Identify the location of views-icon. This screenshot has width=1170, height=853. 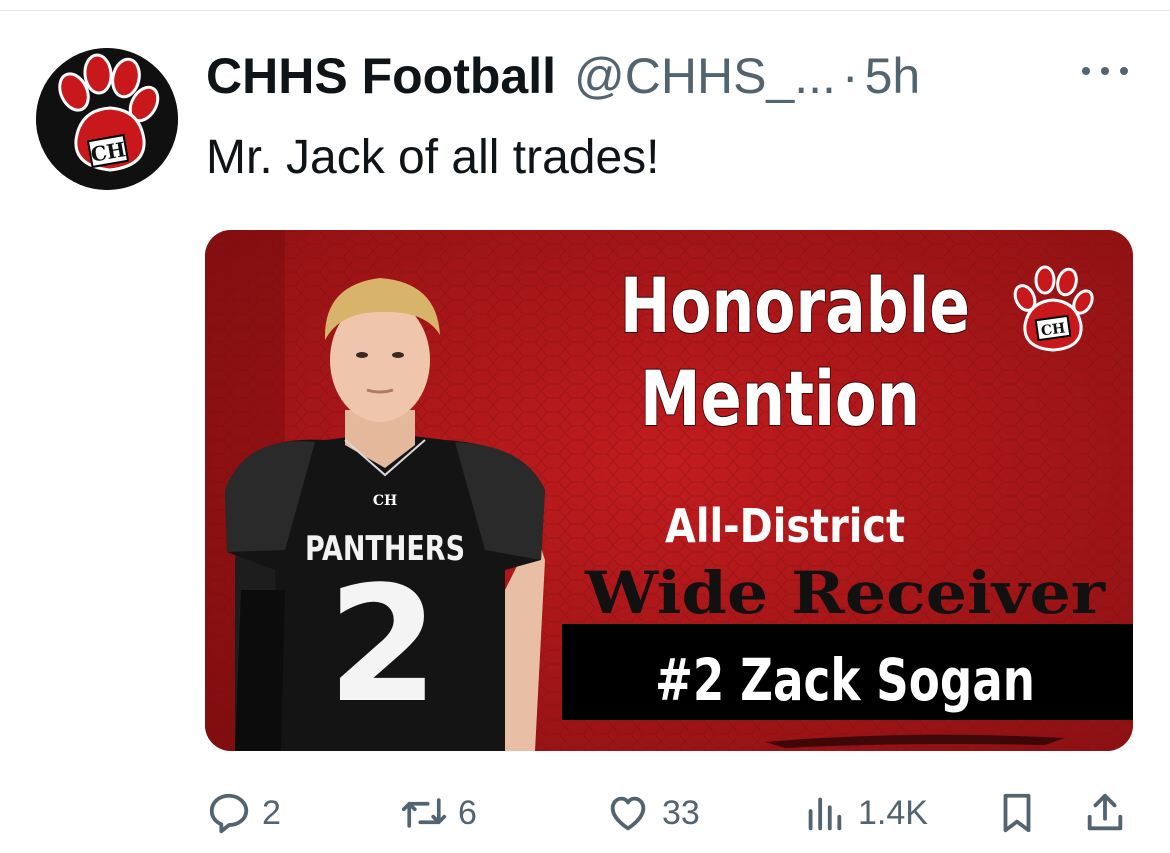
(825, 814).